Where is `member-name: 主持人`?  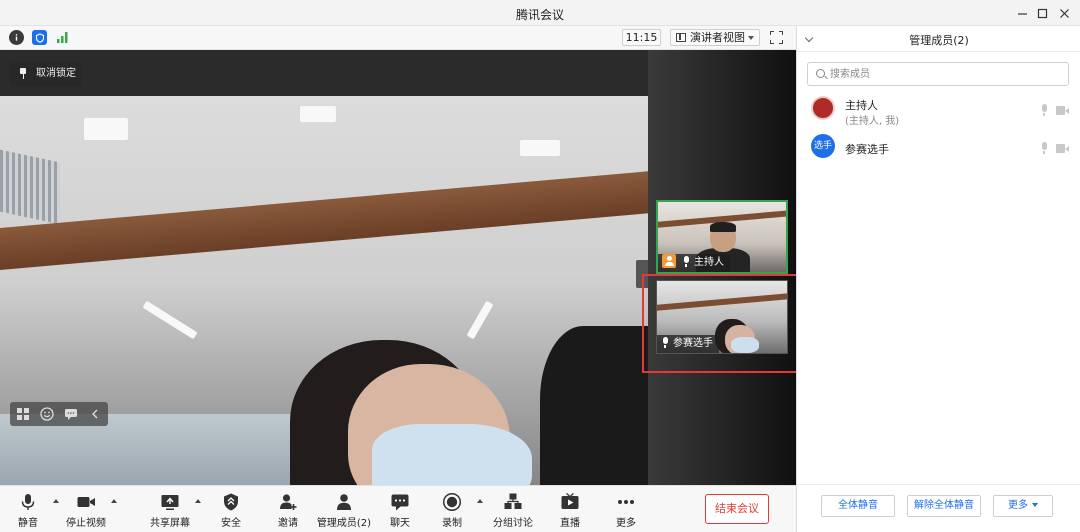 member-name: 主持人 is located at coordinates (861, 105).